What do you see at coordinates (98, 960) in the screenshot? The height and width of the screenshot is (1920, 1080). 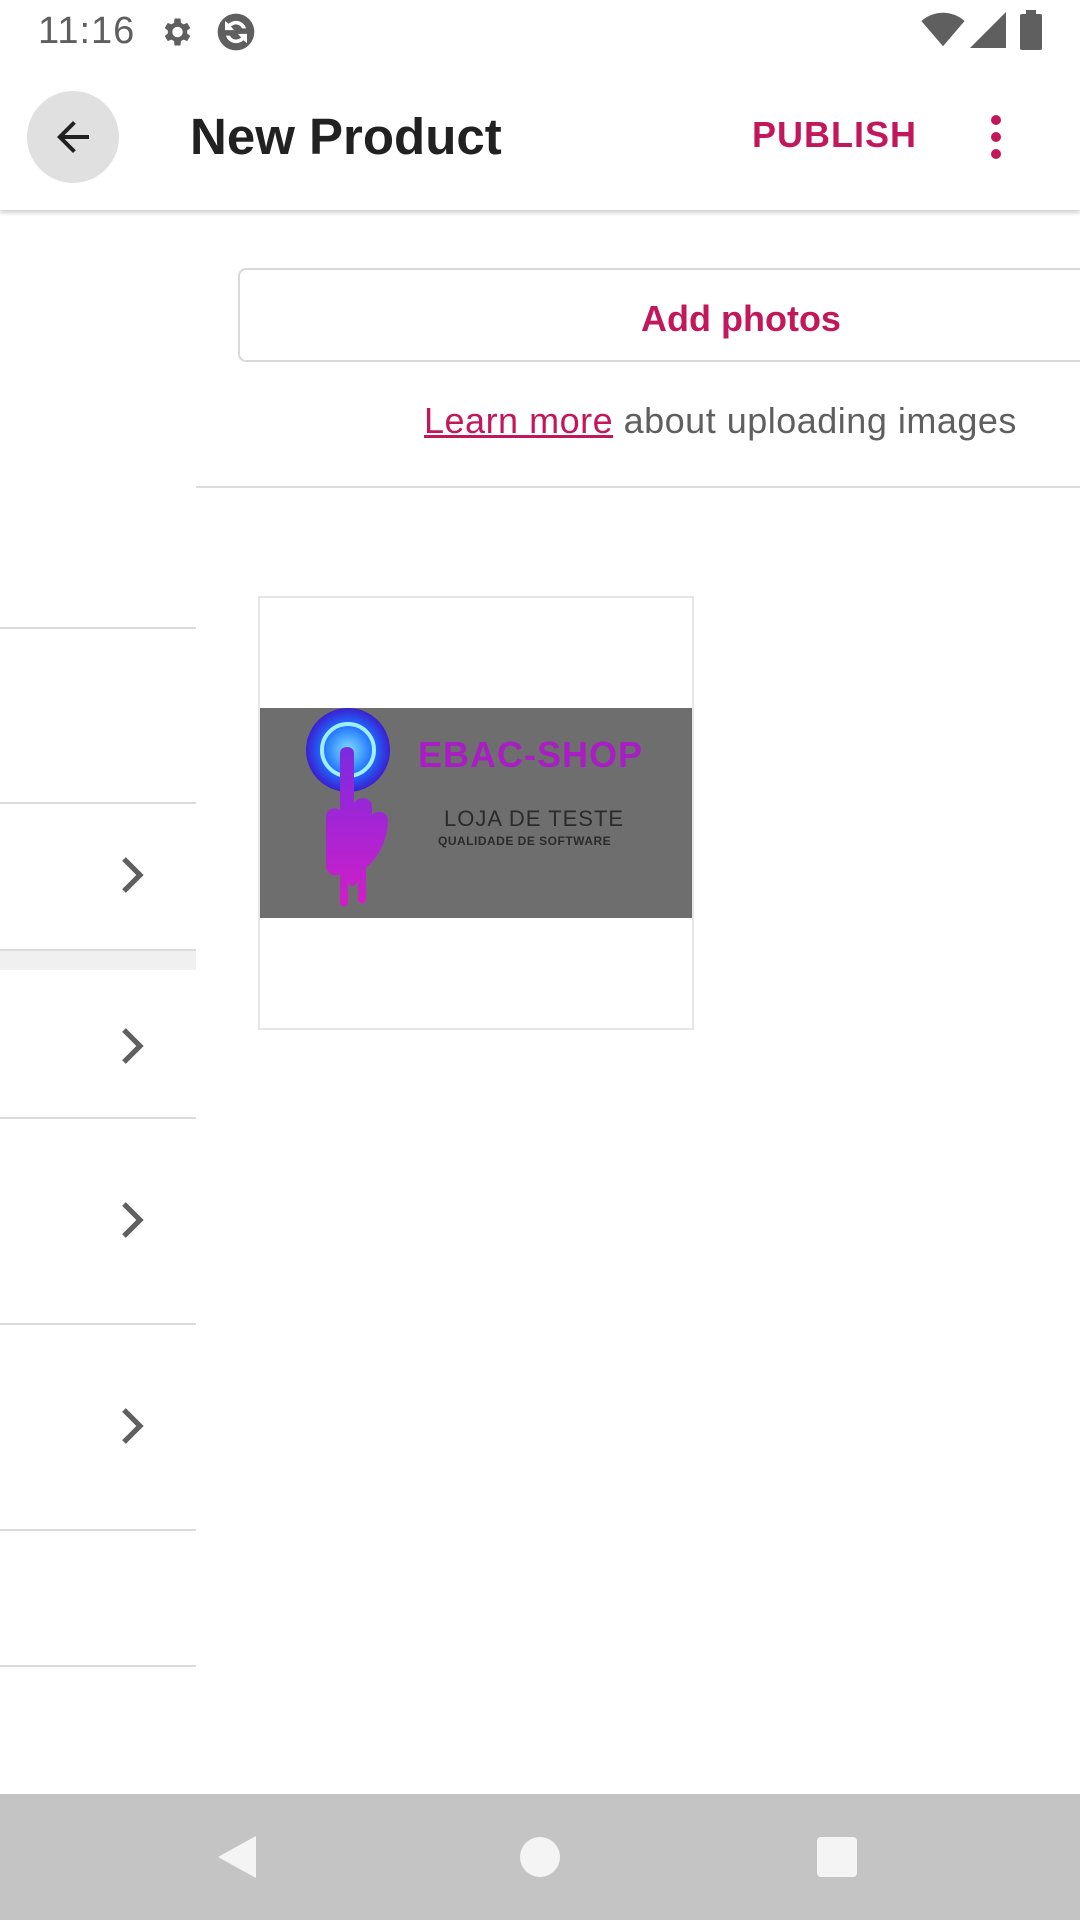 I see `list-section-gap` at bounding box center [98, 960].